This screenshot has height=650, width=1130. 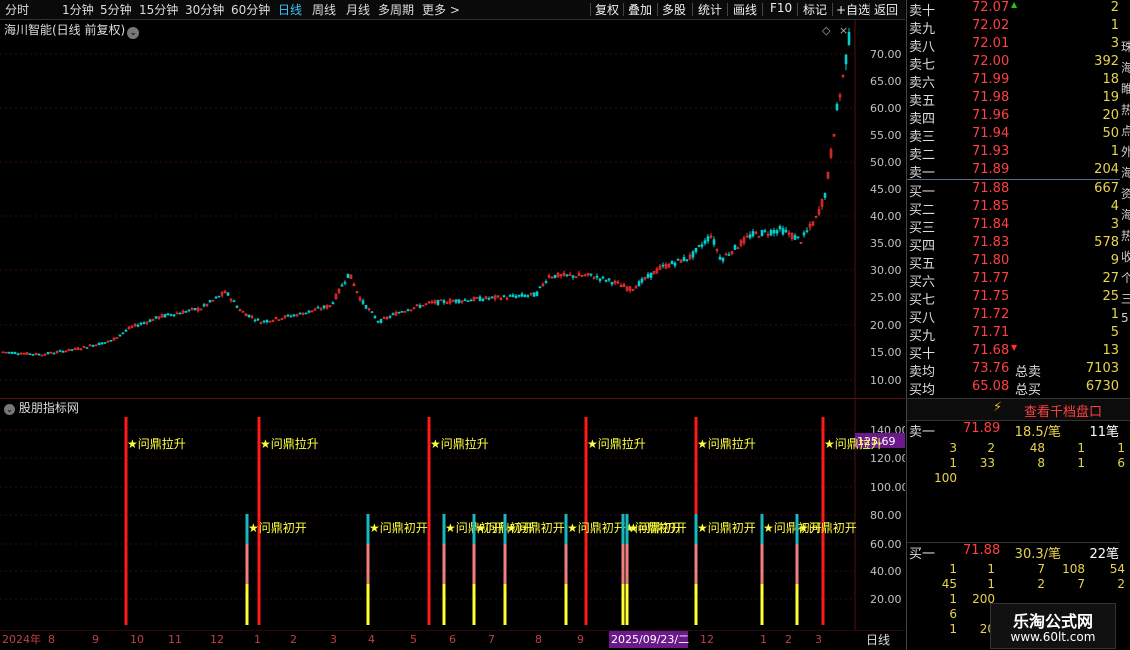 I want to click on date-label: 3, so click(x=818, y=639).